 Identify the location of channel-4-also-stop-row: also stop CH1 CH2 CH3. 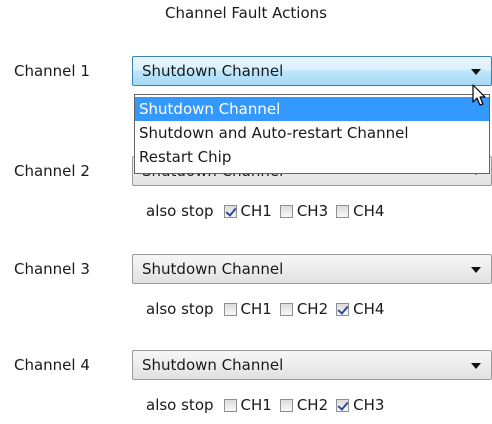
(269, 405).